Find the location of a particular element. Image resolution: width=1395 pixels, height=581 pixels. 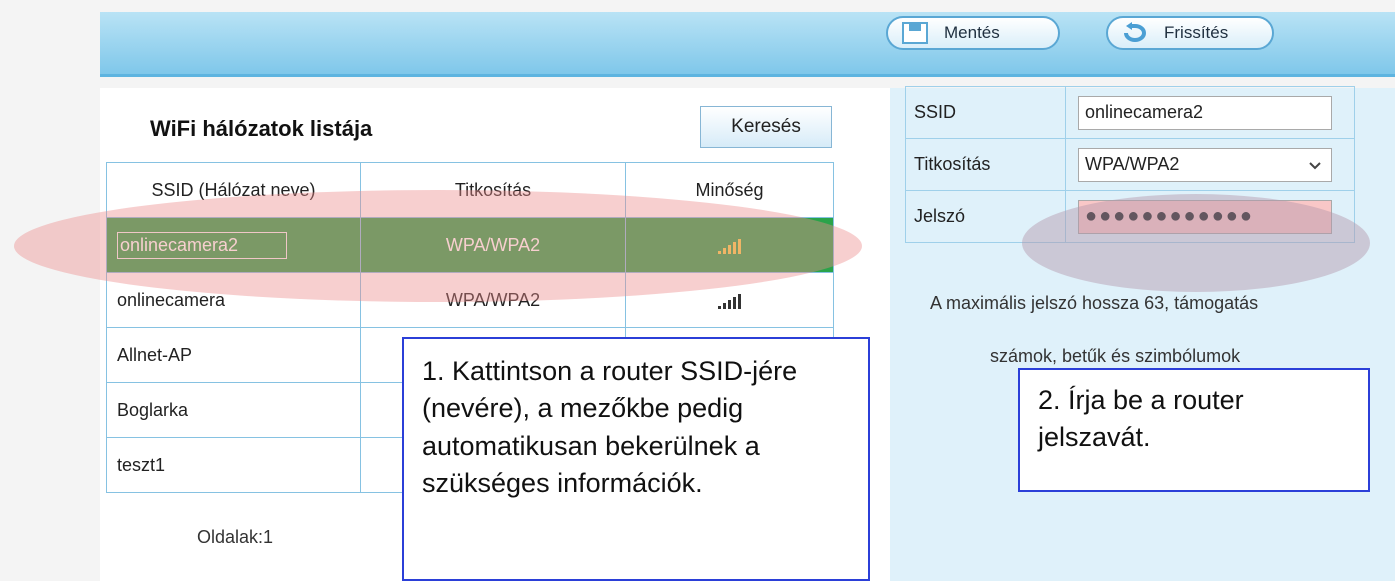

wifi-list-title: WiFi hálózatok listája is located at coordinates (261, 128).